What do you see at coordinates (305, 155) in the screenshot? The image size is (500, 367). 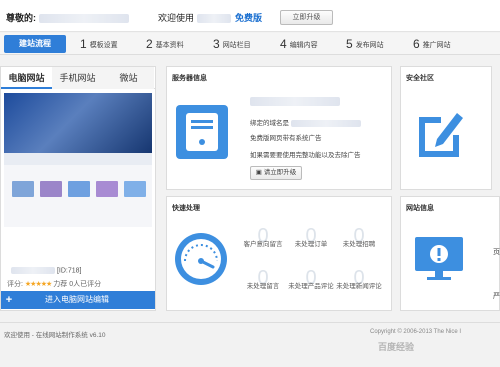 I see `remove-ad-text: 如果需要要使用完整功能以及去除广告` at bounding box center [305, 155].